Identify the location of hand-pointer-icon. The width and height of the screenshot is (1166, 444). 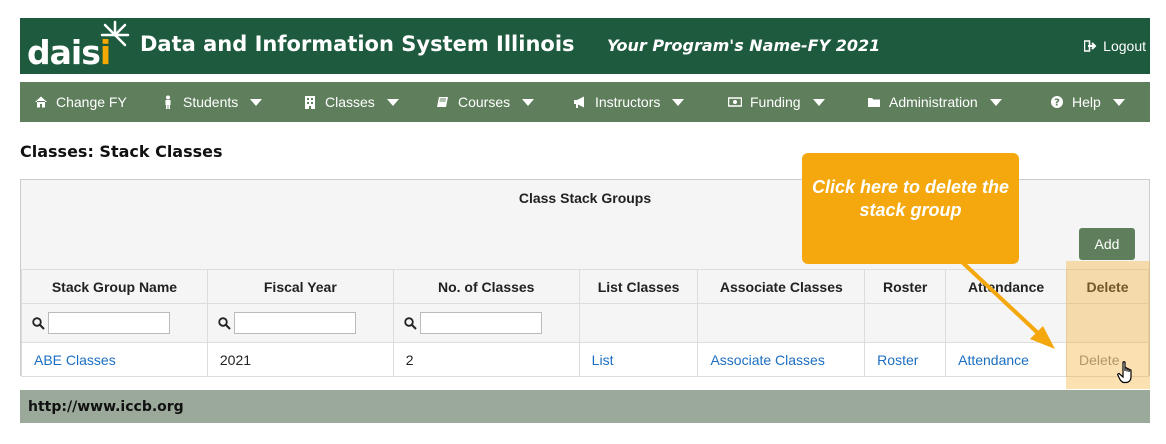
(1124, 372).